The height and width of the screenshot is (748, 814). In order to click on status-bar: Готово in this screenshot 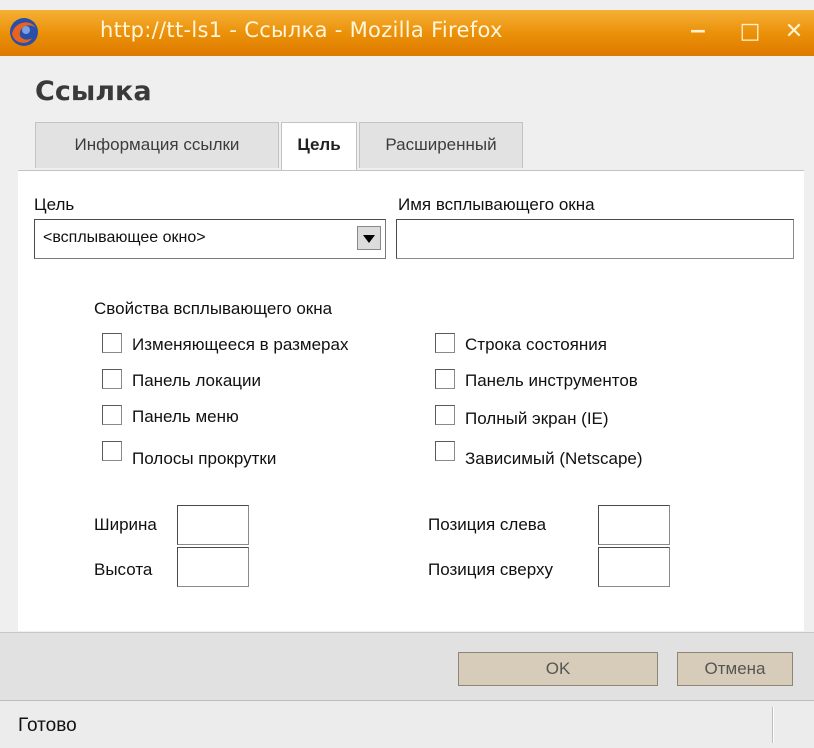, I will do `click(407, 724)`.